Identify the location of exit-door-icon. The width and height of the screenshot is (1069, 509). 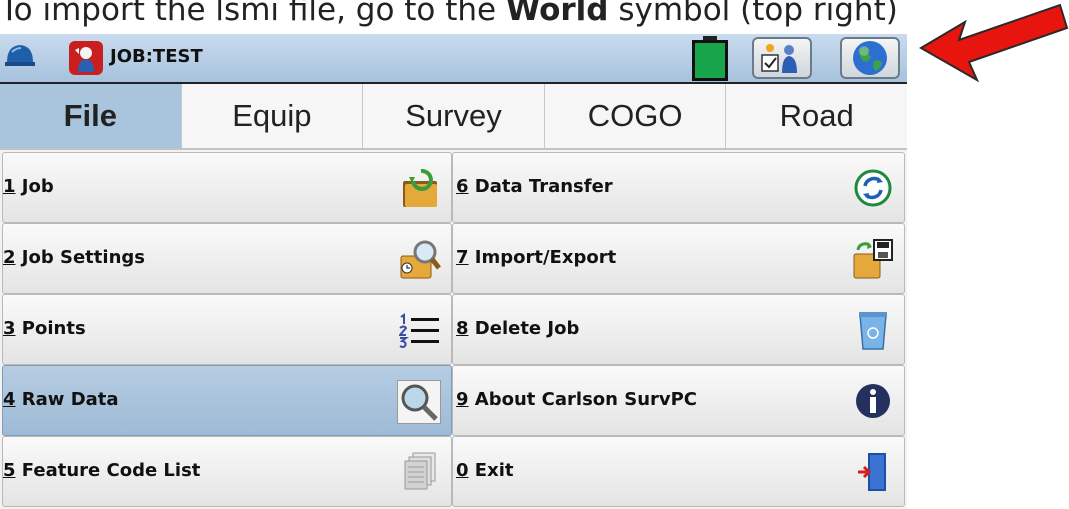
(873, 472).